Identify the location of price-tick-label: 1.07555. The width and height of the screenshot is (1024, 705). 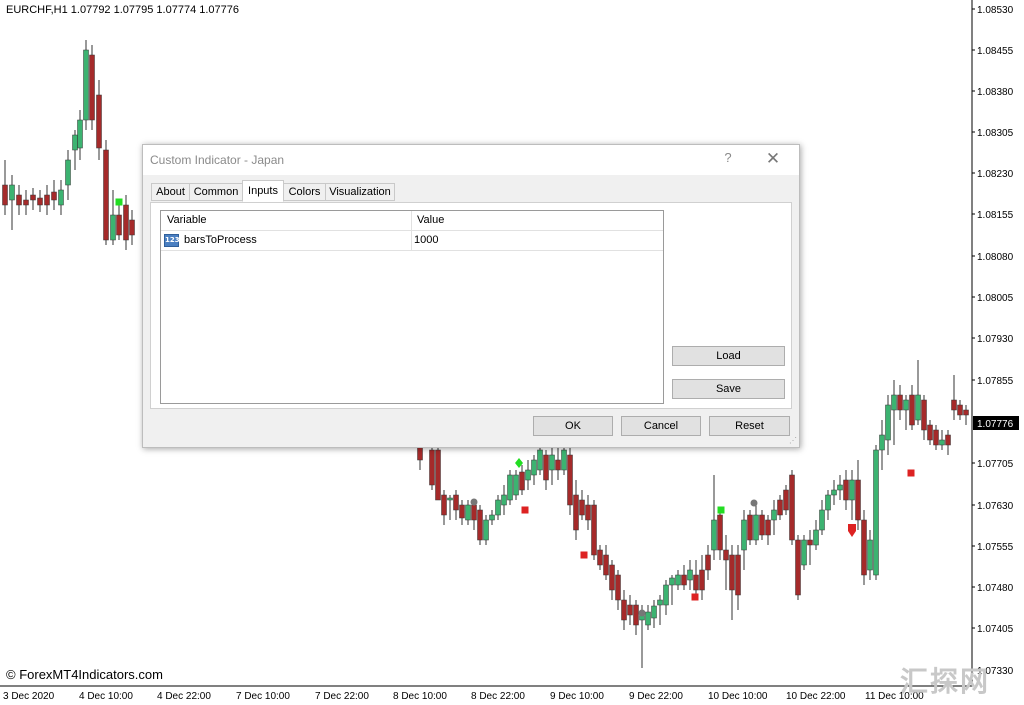
(995, 547).